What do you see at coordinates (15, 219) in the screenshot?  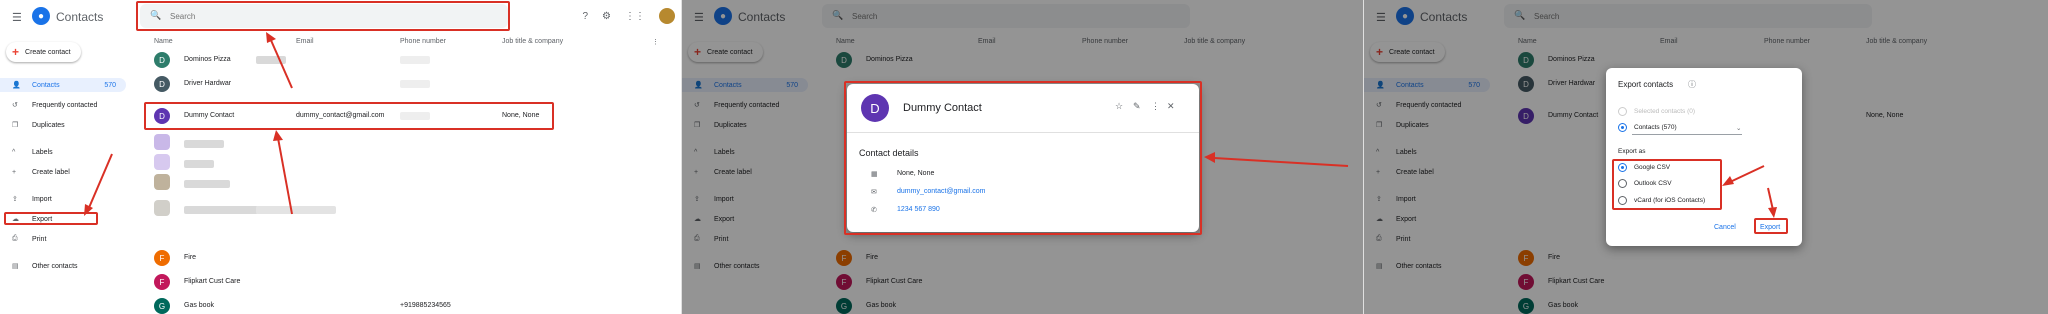 I see `cloud-download-icon: ☁` at bounding box center [15, 219].